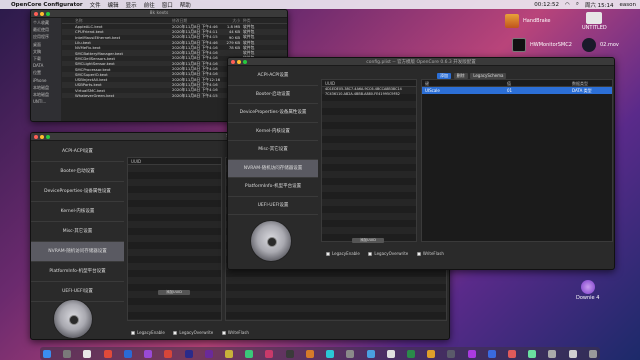 The image size is (640, 360). Describe the element at coordinates (47, 353) in the screenshot. I see `finder-dock-icon` at that location.